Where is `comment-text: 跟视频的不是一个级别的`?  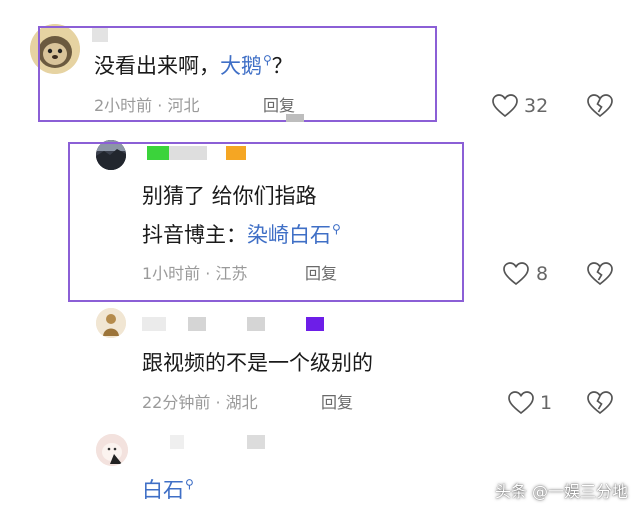 comment-text: 跟视频的不是一个级别的 is located at coordinates (257, 363).